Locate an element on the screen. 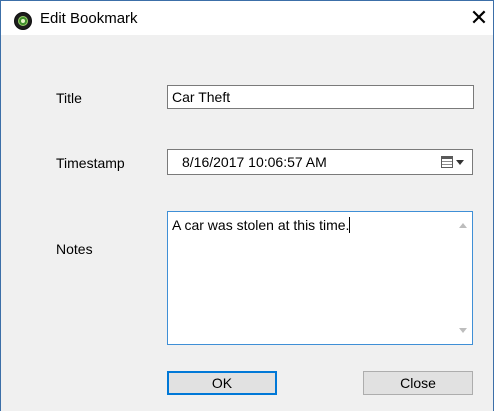 This screenshot has width=496, height=412. scroll-down-arrow-icon is located at coordinates (463, 330).